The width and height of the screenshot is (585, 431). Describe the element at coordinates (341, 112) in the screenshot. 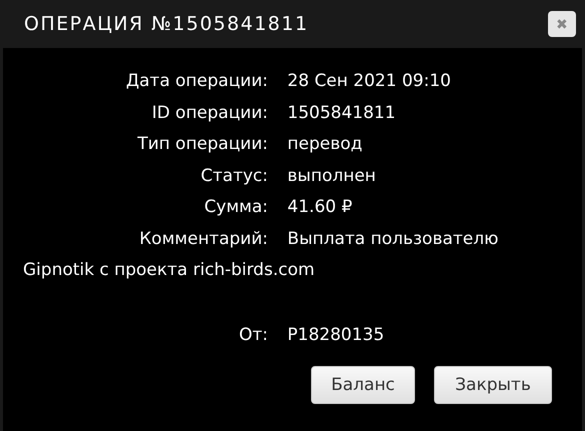

I see `field-value: 1505841811` at that location.